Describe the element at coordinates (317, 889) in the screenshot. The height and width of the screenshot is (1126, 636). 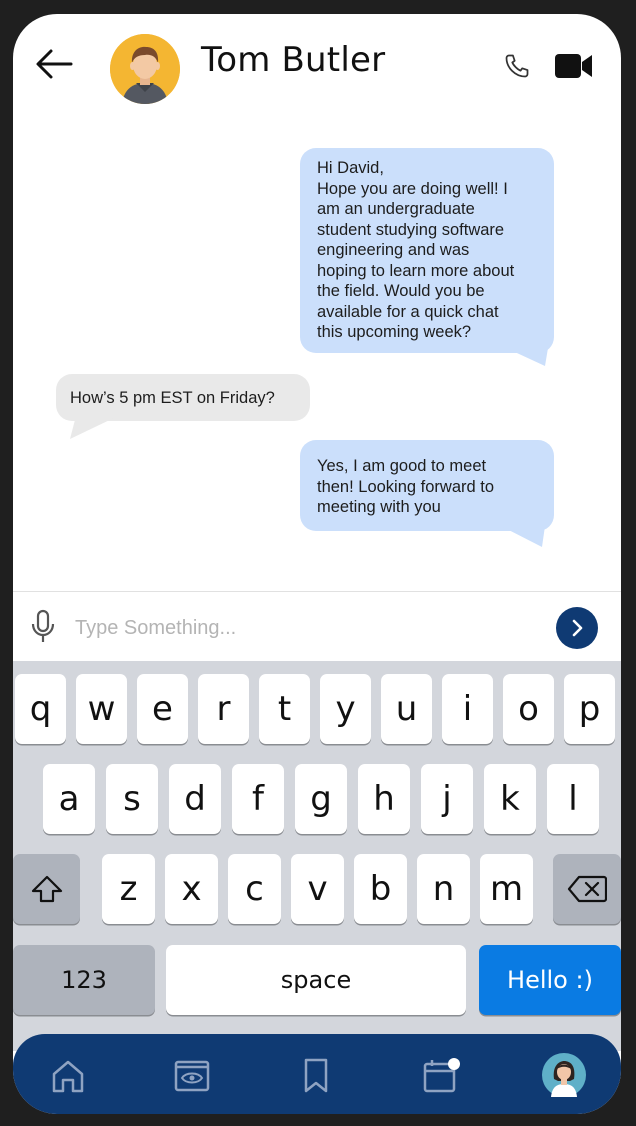
I see `key-v: v` at that location.